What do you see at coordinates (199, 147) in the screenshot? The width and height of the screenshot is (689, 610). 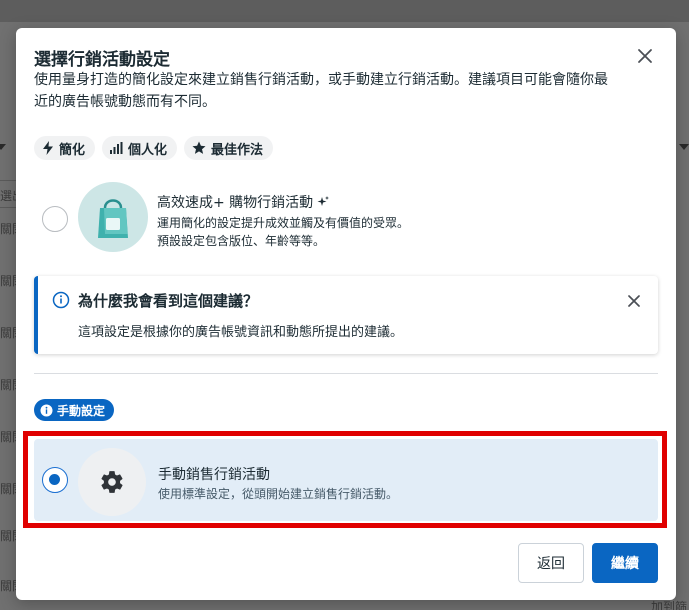 I see `star-icon` at bounding box center [199, 147].